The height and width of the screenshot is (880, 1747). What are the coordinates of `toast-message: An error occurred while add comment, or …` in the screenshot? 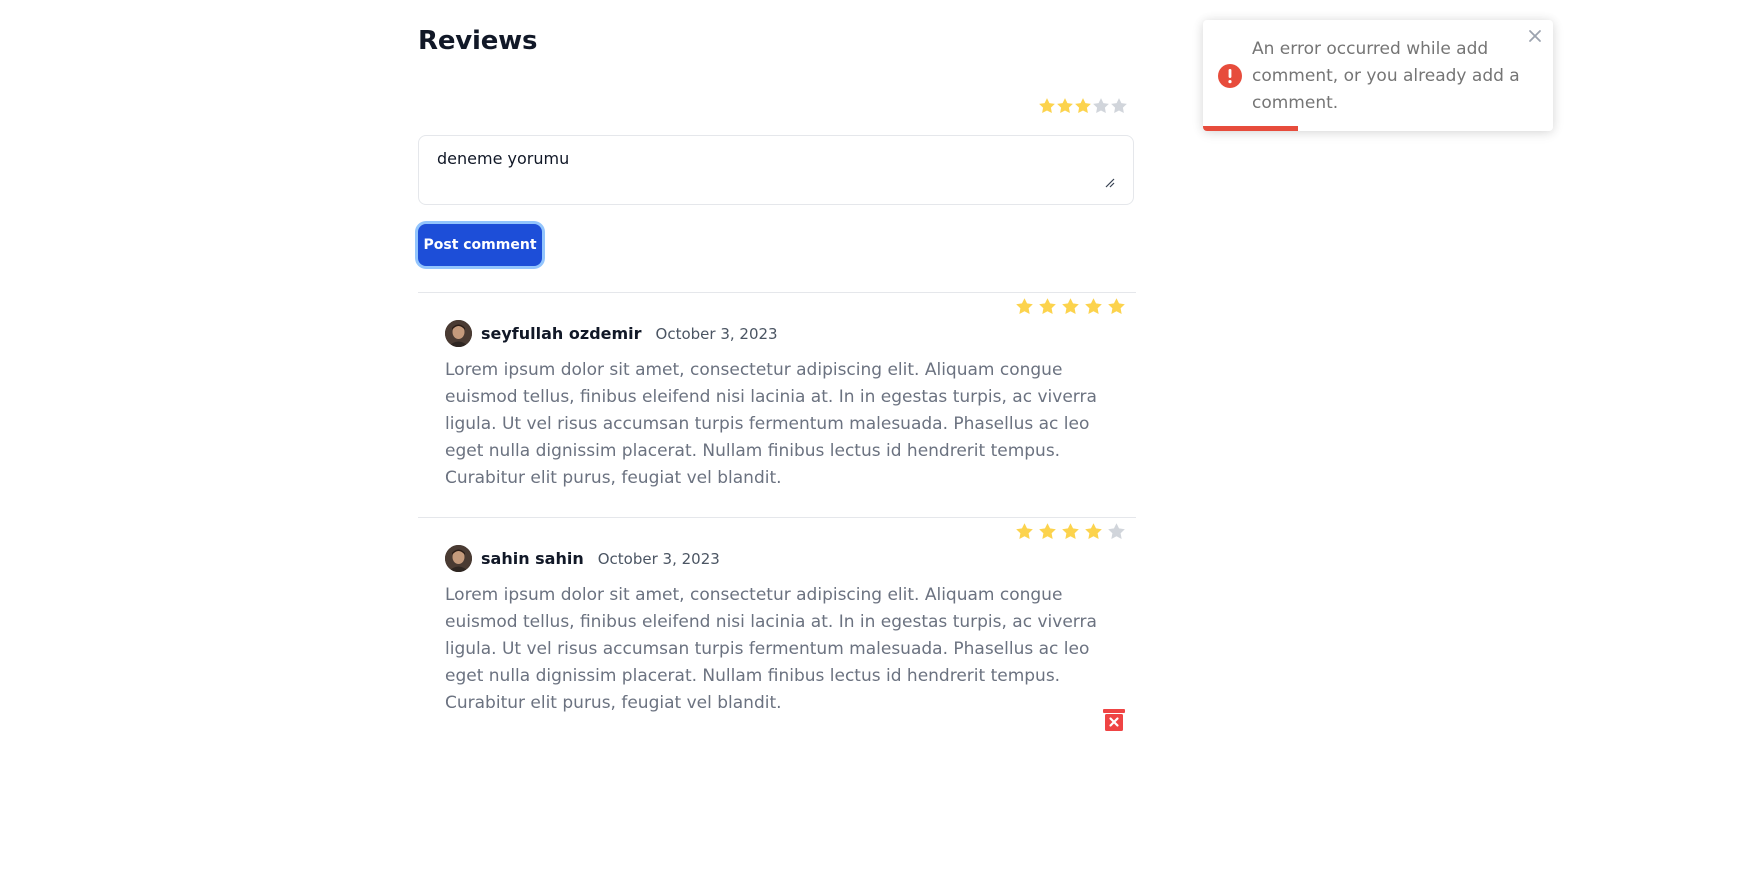 It's located at (1386, 76).